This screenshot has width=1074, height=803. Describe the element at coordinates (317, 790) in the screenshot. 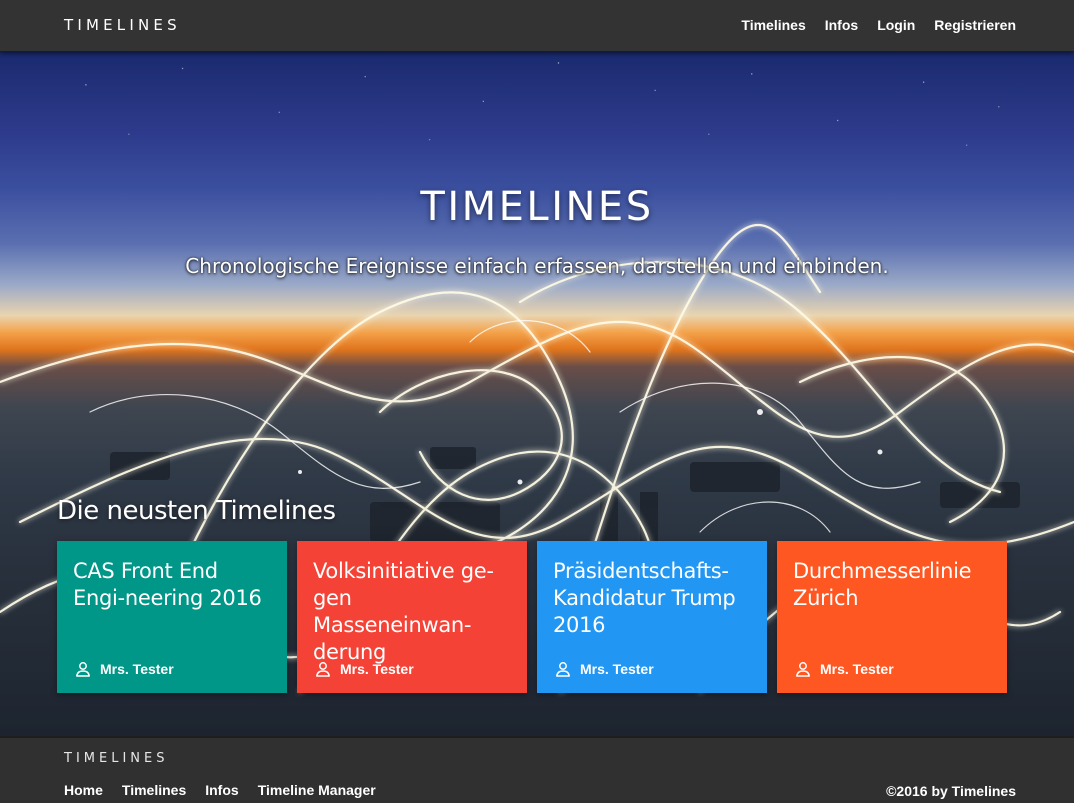

I see `footer-link-timeline-manager: Timeline Manager` at that location.